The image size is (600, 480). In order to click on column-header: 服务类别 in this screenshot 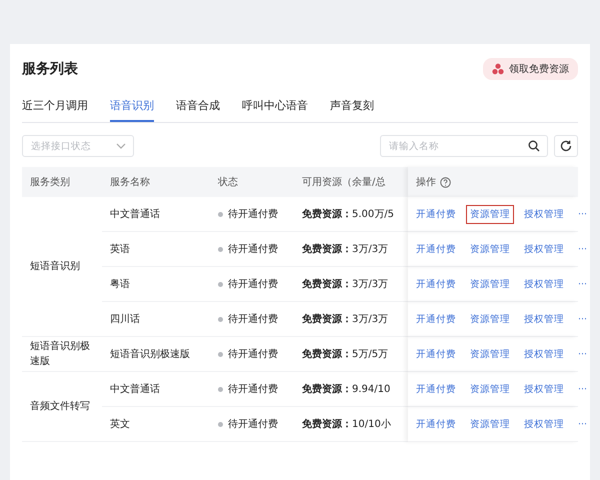, I will do `click(62, 182)`.